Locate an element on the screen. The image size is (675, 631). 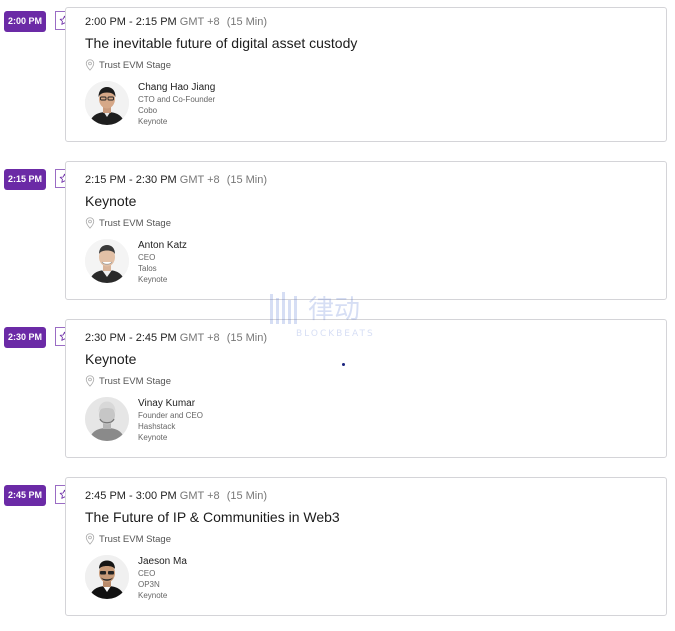
session-time: 2:00 PM - 2:15 PM GMT +8 (15 Min) is located at coordinates (176, 22).